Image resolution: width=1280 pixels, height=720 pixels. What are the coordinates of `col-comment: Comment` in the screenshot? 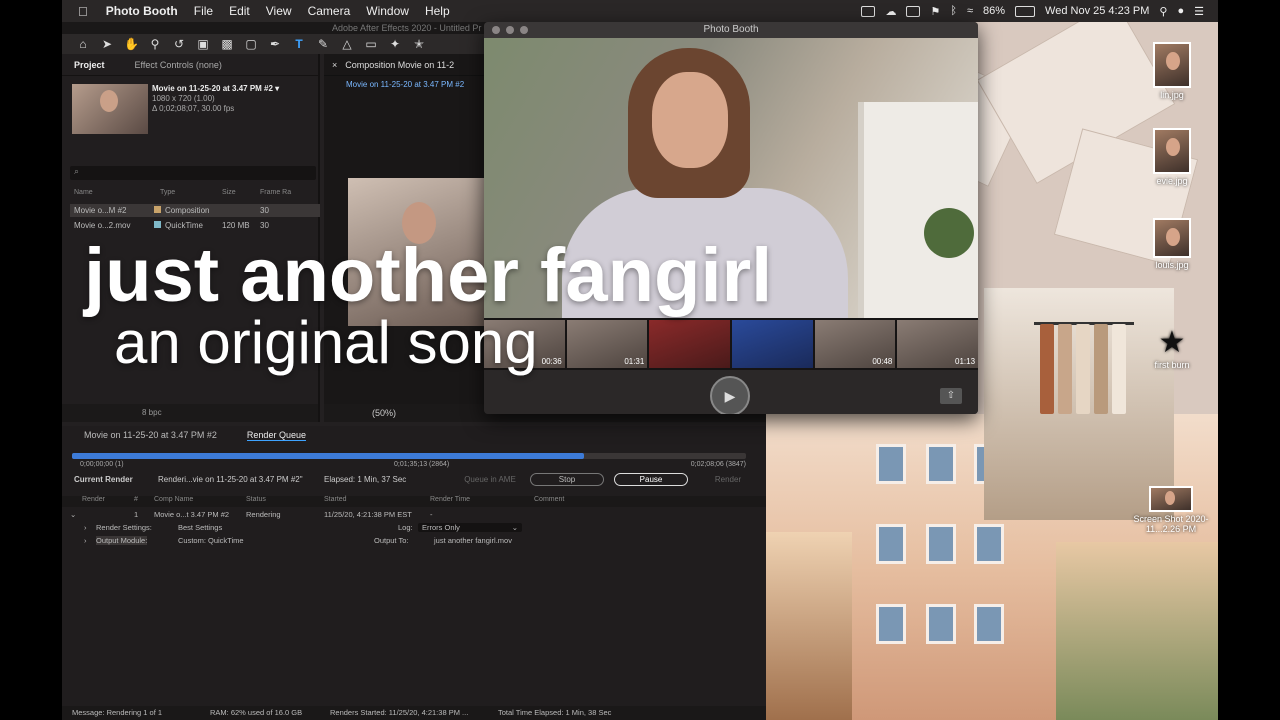 It's located at (549, 499).